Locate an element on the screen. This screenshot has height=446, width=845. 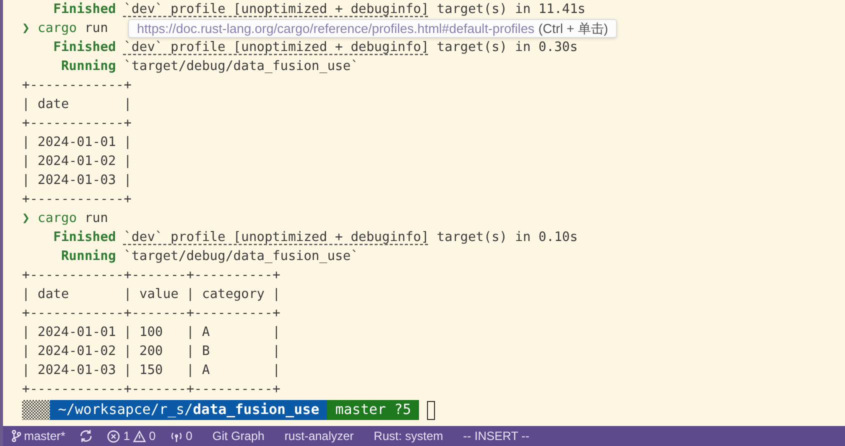
status-item: rust-analyzer is located at coordinates (319, 436).